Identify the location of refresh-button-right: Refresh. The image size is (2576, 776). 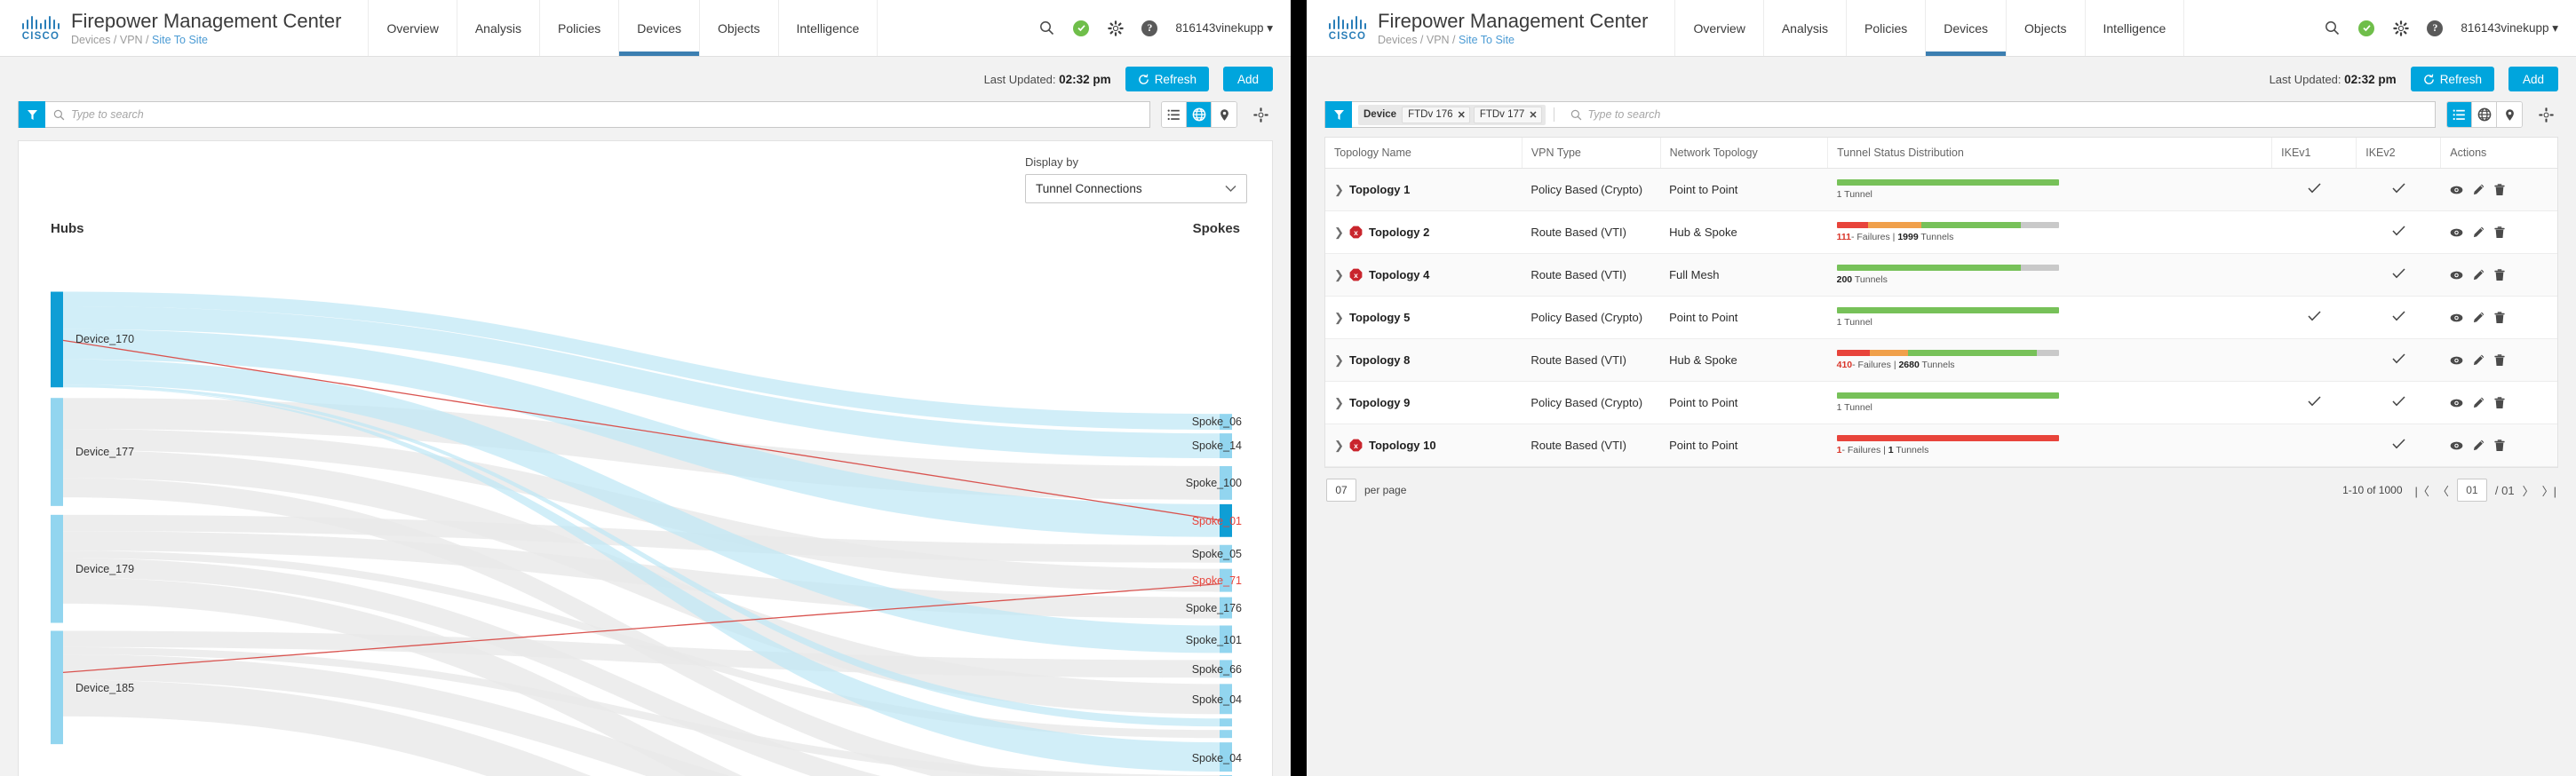
(2452, 79).